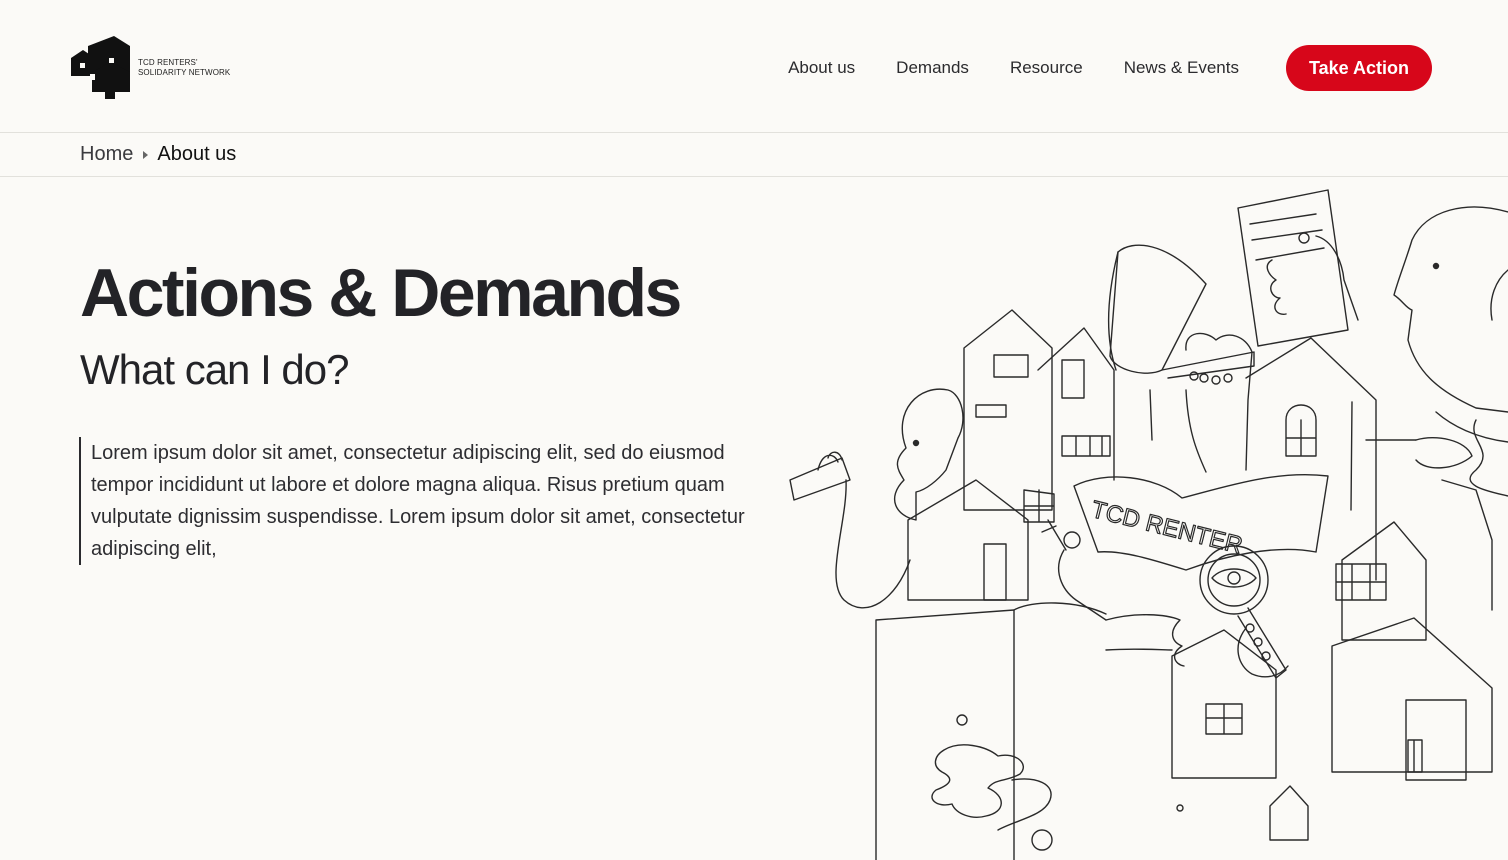 The height and width of the screenshot is (860, 1508). What do you see at coordinates (1046, 68) in the screenshot?
I see `nav-resource: Resource` at bounding box center [1046, 68].